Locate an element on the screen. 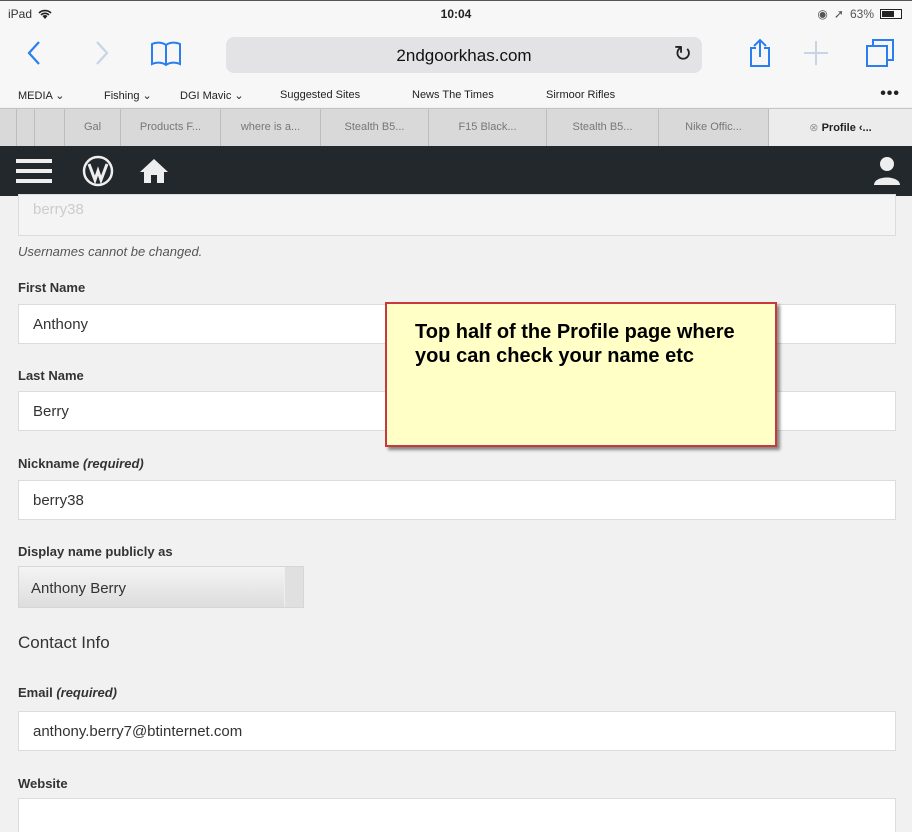 The image size is (912, 832). plus-icon is located at coordinates (816, 53).